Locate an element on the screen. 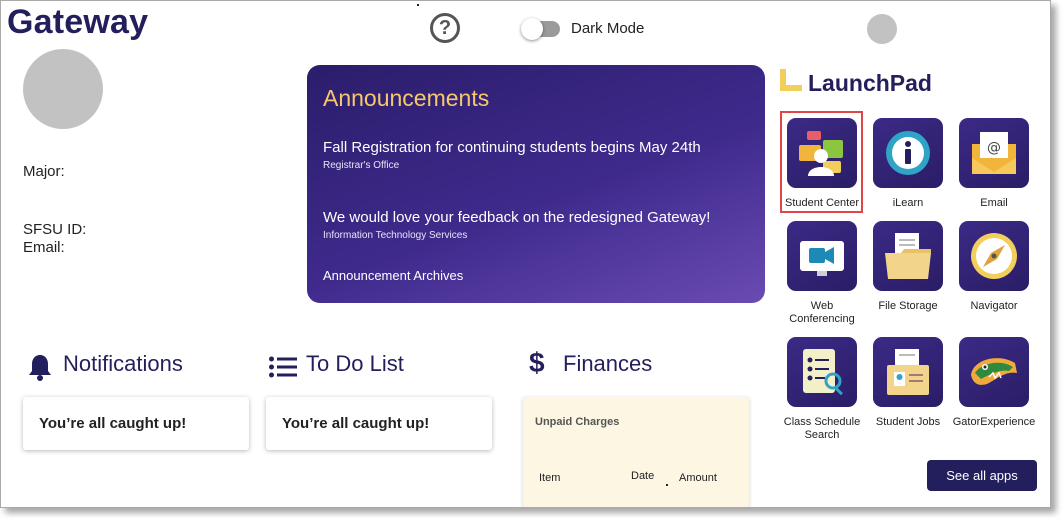 The image size is (1064, 518). notifications-card: You’re all caught up! is located at coordinates (136, 423).